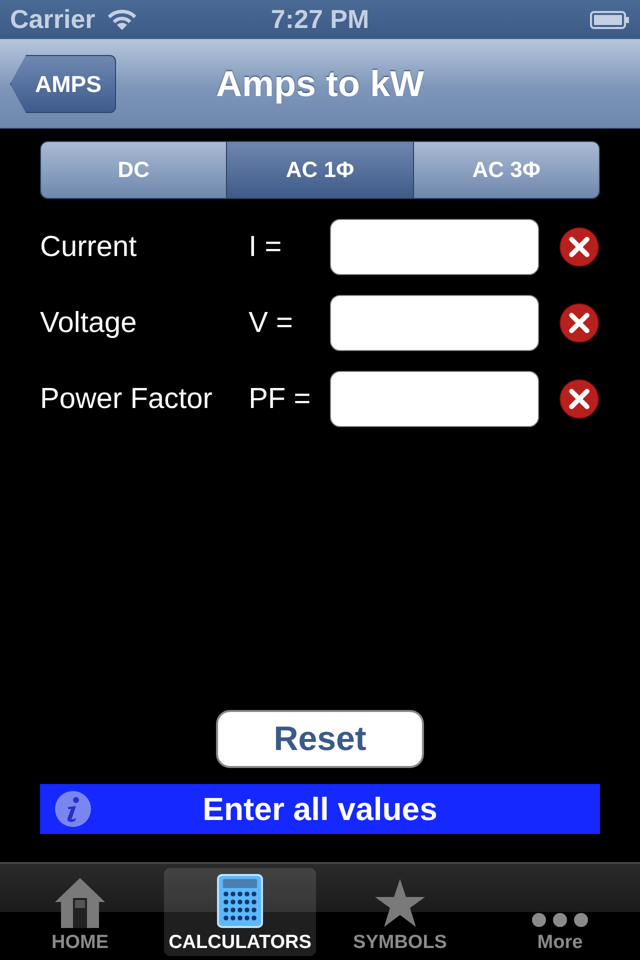 This screenshot has height=960, width=640. I want to click on screen-title: Amps to kW, so click(320, 84).